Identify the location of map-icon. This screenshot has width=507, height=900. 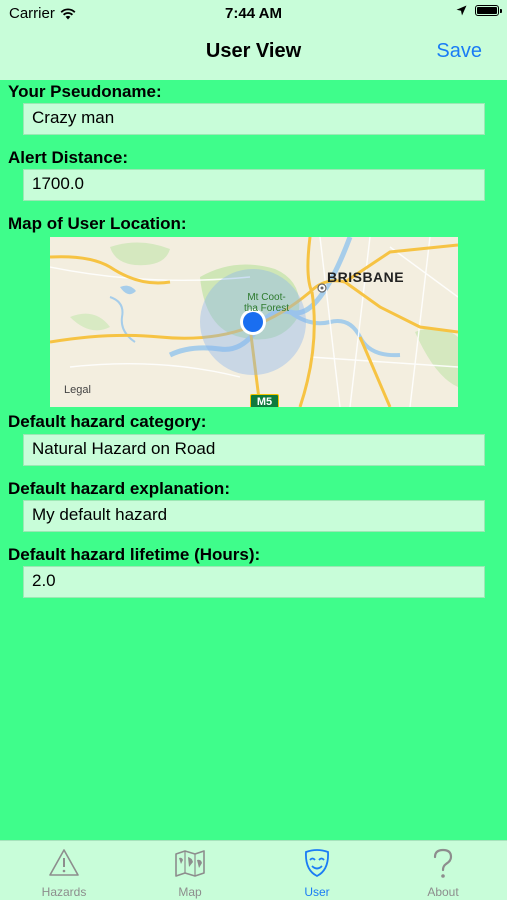
(190, 863).